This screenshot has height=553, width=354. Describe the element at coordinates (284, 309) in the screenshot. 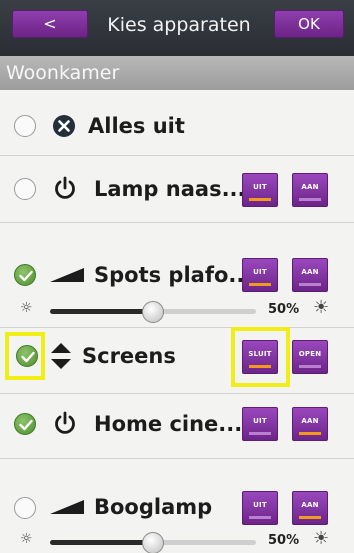

I see `spots-level-text: 50%` at that location.